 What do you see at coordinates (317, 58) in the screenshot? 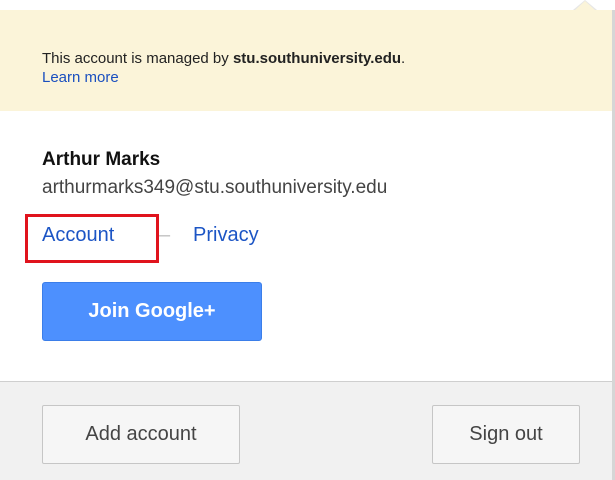
I see `banner-domain: stu.southuniversity.edu` at bounding box center [317, 58].